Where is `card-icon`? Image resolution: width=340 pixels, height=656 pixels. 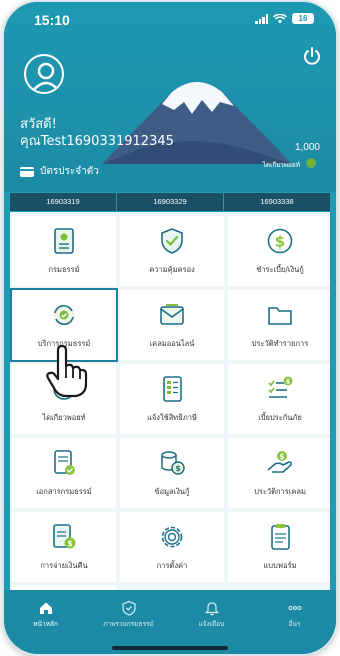 card-icon is located at coordinates (27, 171).